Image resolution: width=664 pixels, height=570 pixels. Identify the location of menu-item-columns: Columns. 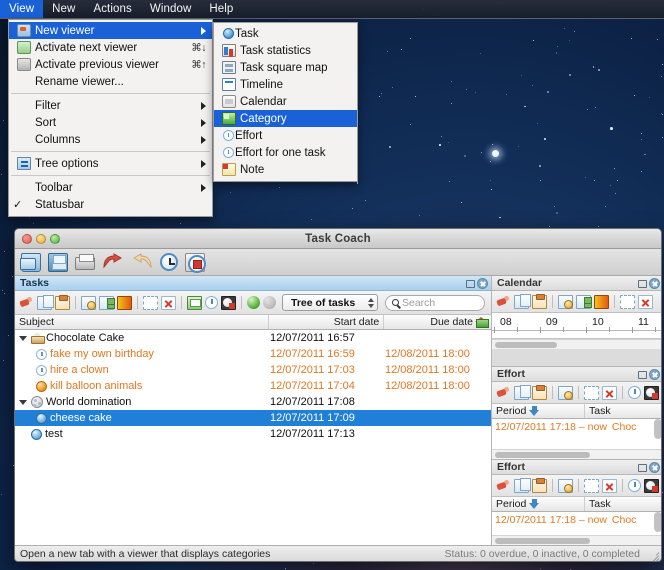
(110, 139).